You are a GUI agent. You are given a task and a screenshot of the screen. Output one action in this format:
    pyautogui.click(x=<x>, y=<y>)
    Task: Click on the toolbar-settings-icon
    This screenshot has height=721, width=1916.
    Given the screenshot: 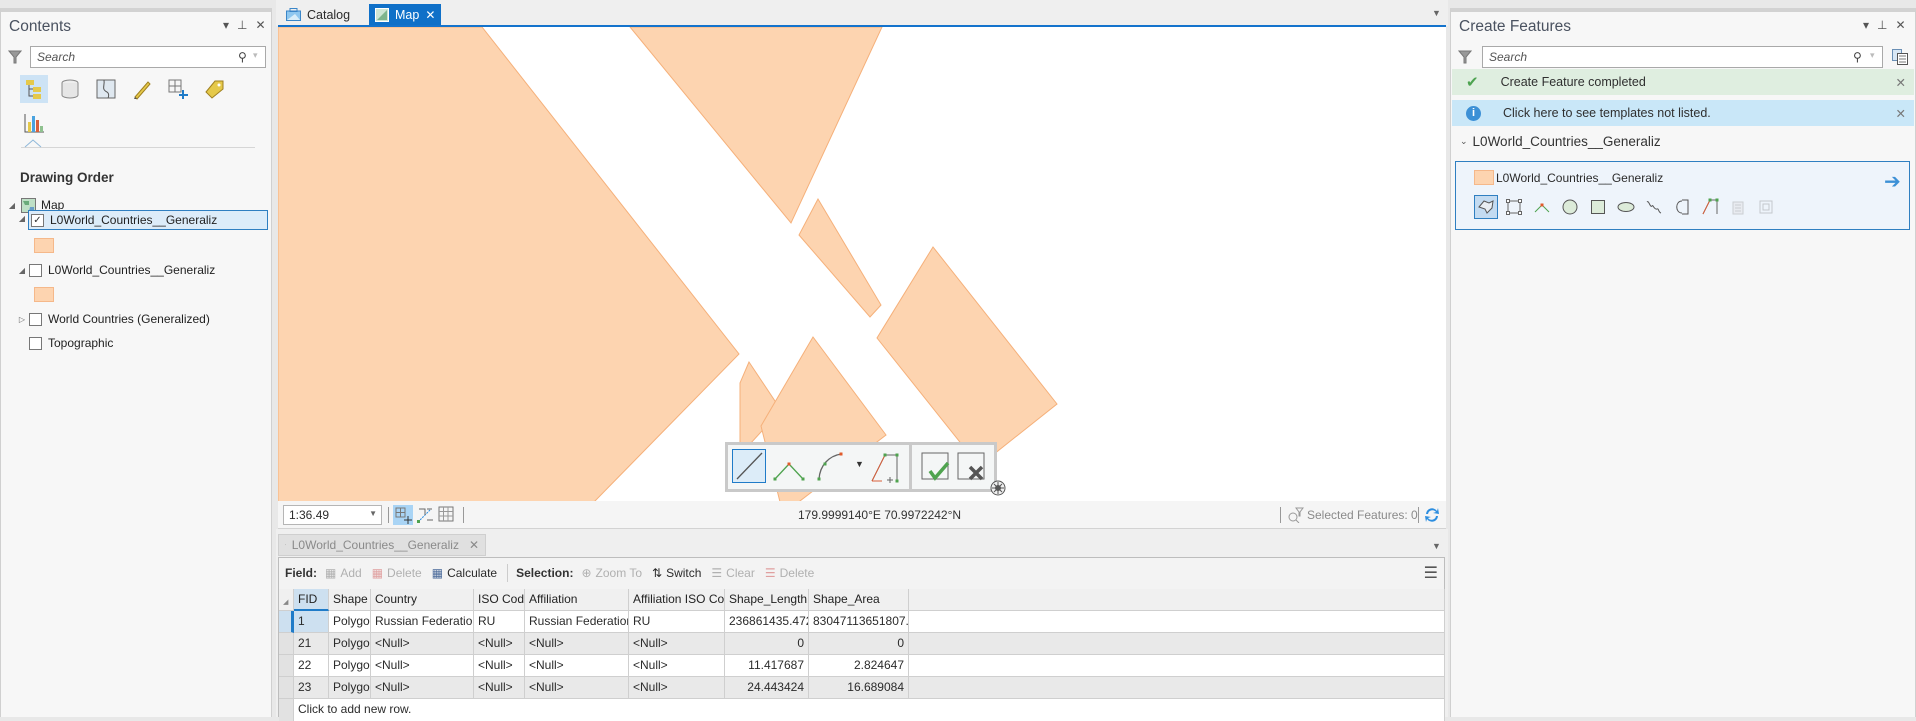 What is the action you would take?
    pyautogui.click(x=998, y=488)
    